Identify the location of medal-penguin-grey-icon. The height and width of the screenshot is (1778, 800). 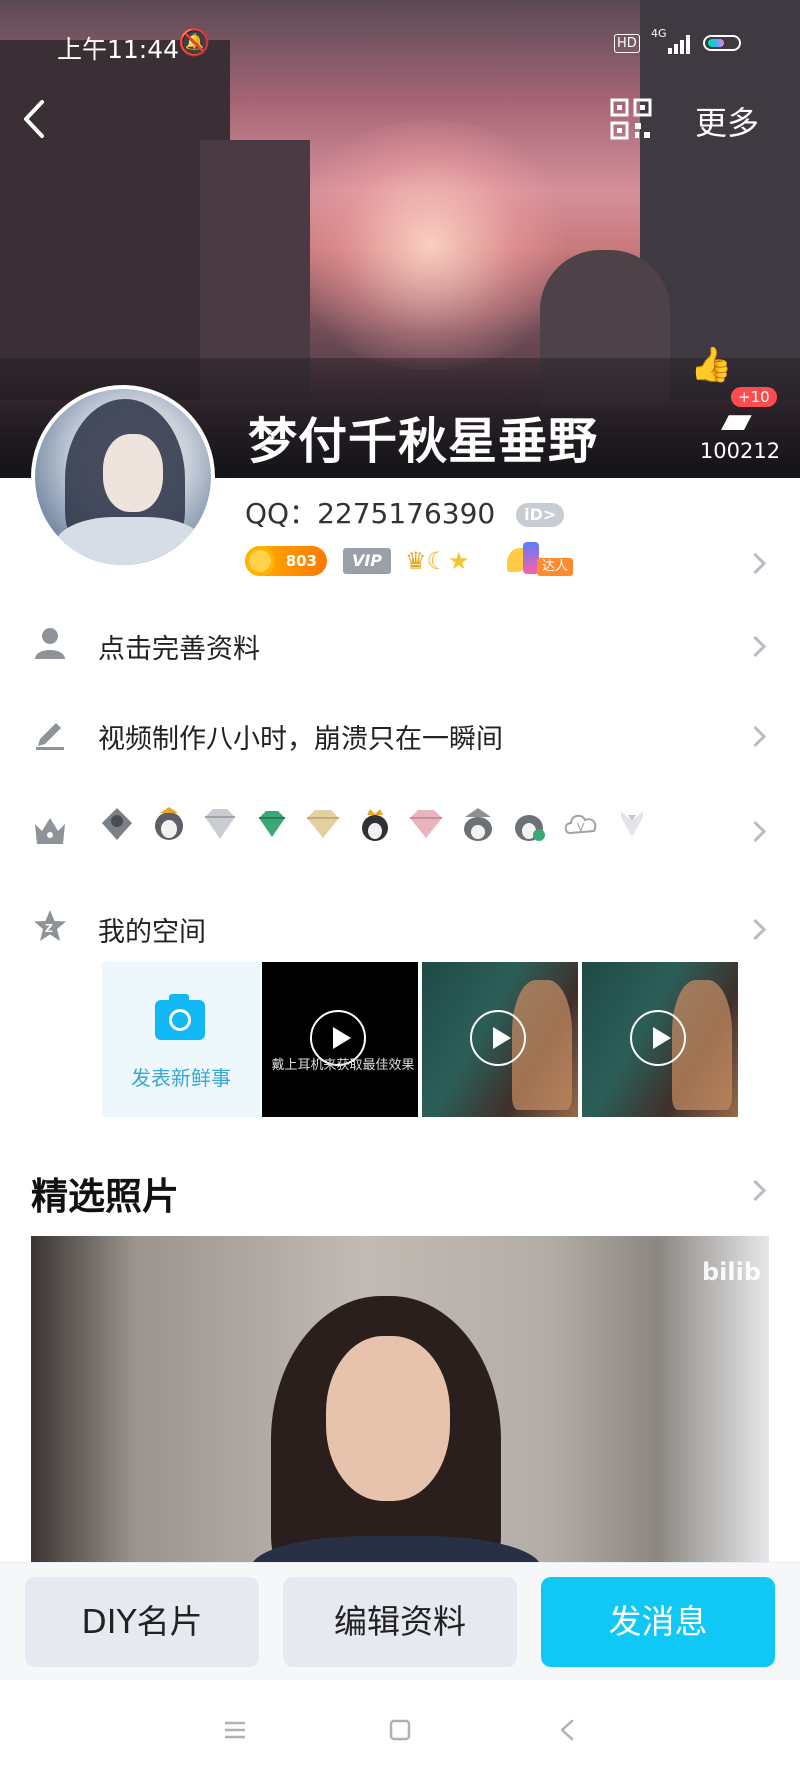
(169, 823).